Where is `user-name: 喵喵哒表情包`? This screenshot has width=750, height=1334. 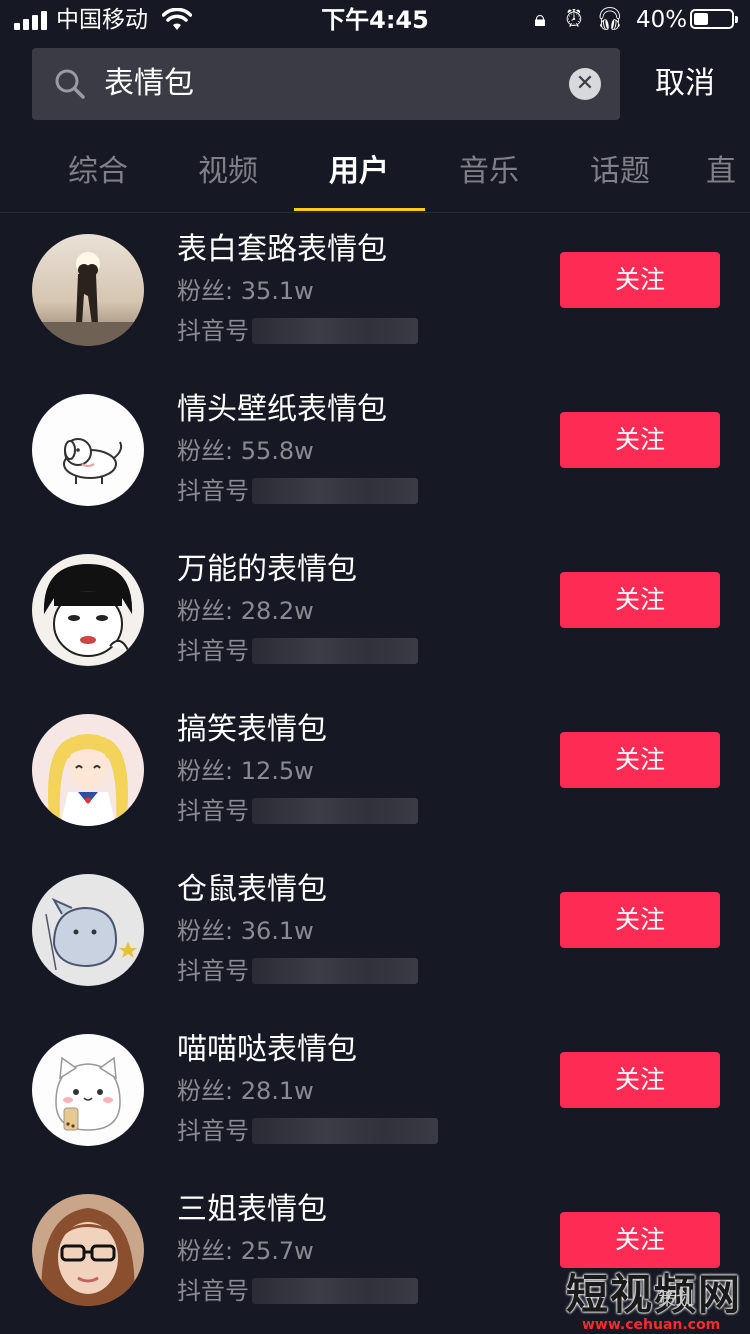
user-name: 喵喵哒表情包 is located at coordinates (267, 1050).